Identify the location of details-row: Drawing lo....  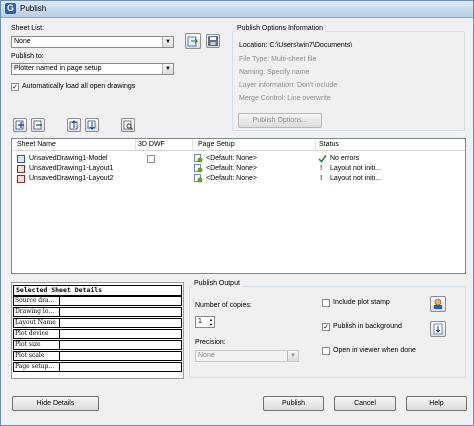
(97, 312).